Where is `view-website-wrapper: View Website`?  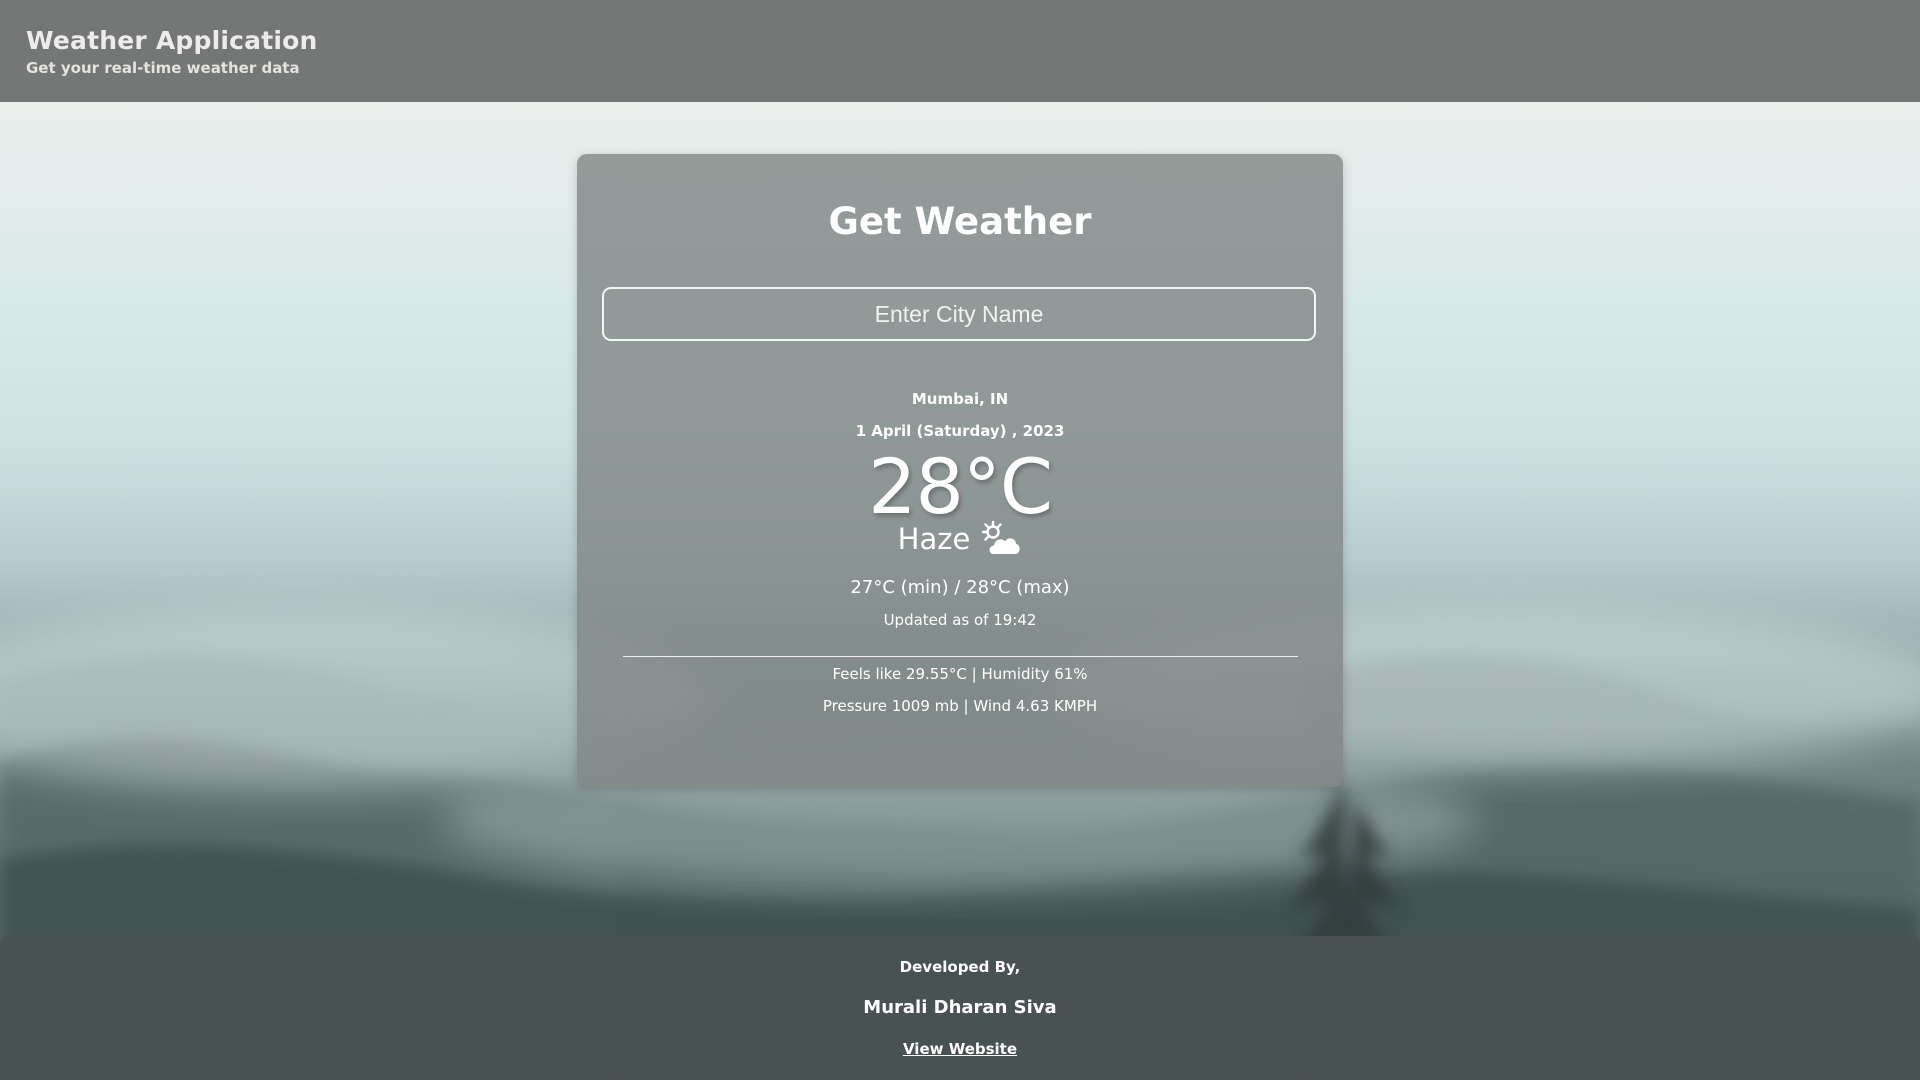
view-website-wrapper: View Website is located at coordinates (960, 1049).